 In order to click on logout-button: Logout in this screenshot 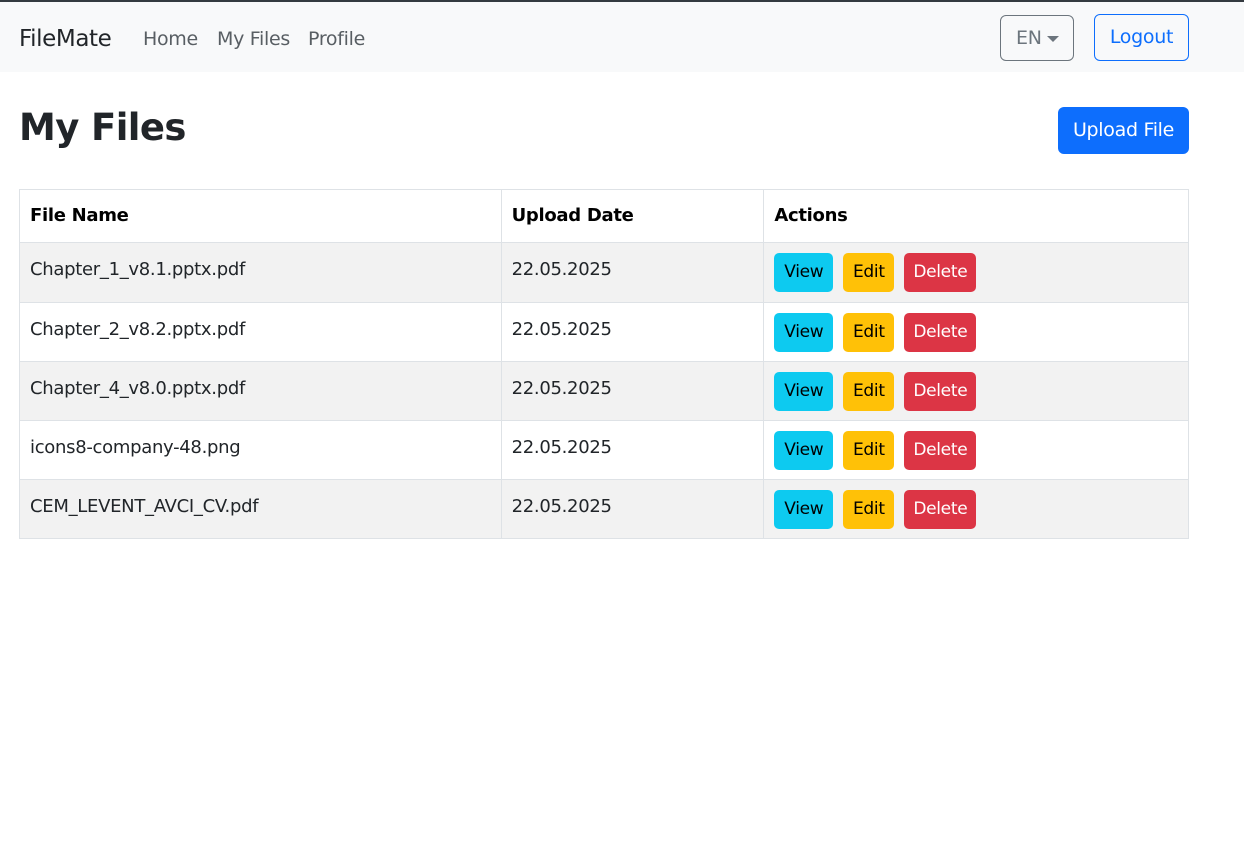, I will do `click(1141, 37)`.